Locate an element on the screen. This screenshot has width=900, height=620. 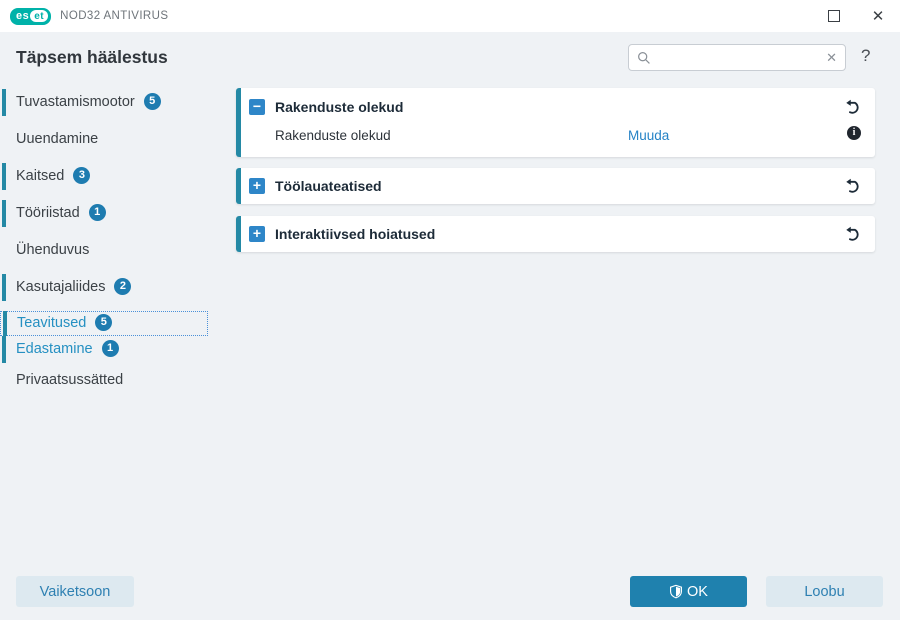
ok-button-label: OK is located at coordinates (697, 591).